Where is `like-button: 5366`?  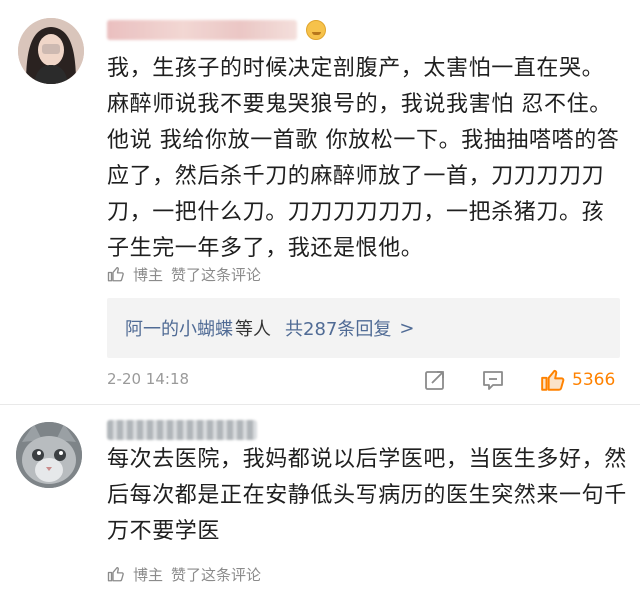 like-button: 5366 is located at coordinates (577, 380).